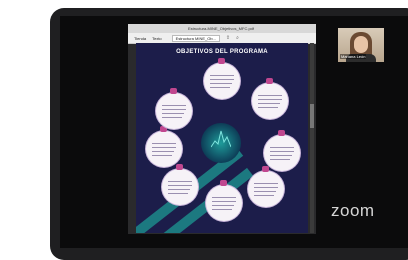 This screenshot has height=260, width=408. What do you see at coordinates (237, 38) in the screenshot?
I see `search-icon: ⌕` at bounding box center [237, 38].